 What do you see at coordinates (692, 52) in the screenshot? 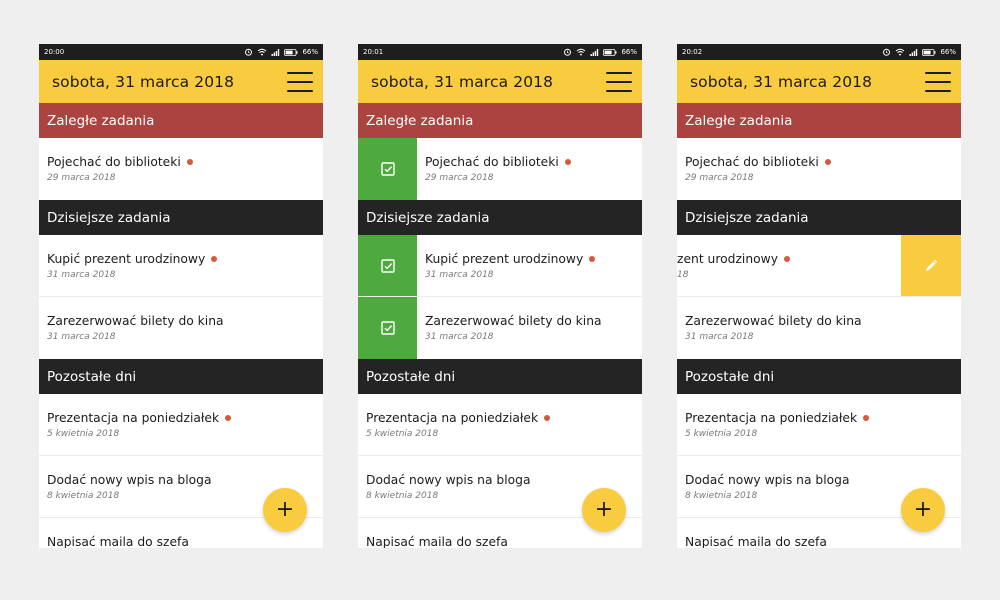
I see `status-time: 20:02` at bounding box center [692, 52].